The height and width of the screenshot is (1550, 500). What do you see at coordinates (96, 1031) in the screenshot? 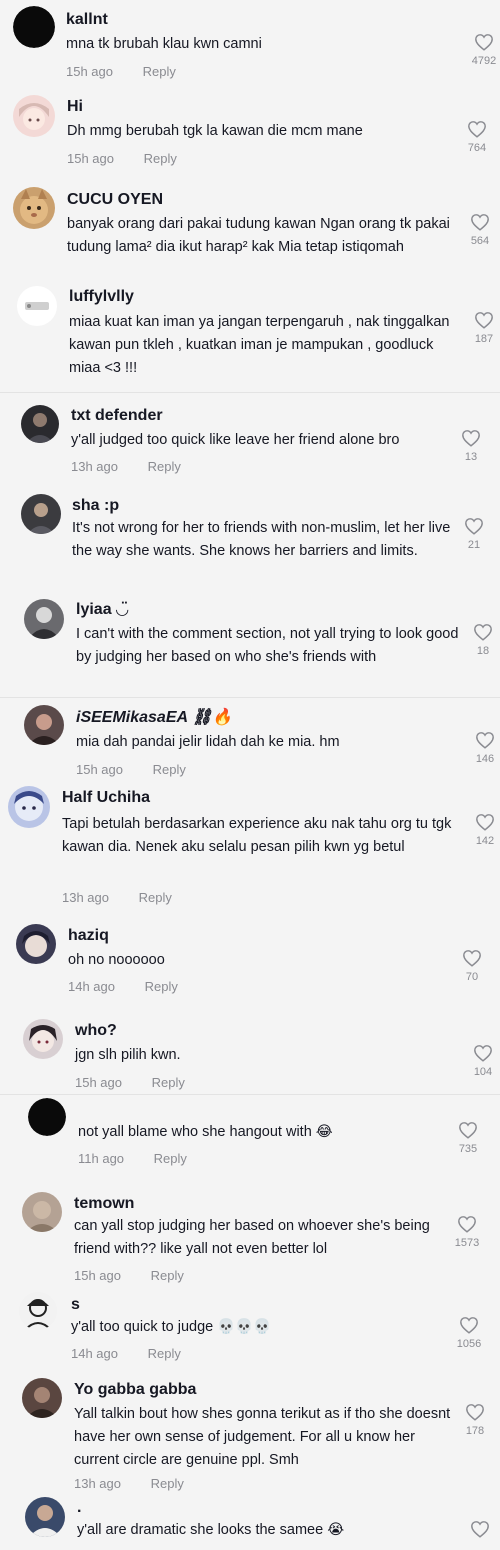
I see `comment-username: who?` at bounding box center [96, 1031].